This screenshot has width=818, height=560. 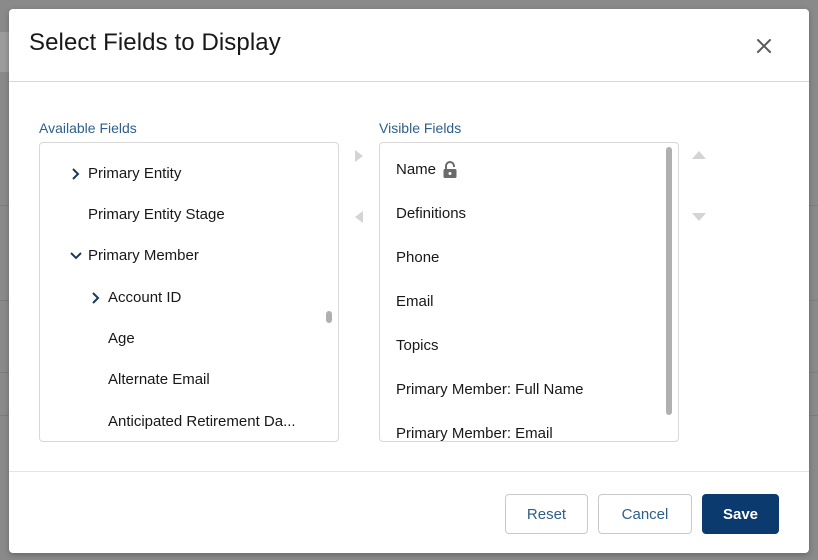 I want to click on available-item-primary-entity: Primary Entity, so click(x=183, y=173).